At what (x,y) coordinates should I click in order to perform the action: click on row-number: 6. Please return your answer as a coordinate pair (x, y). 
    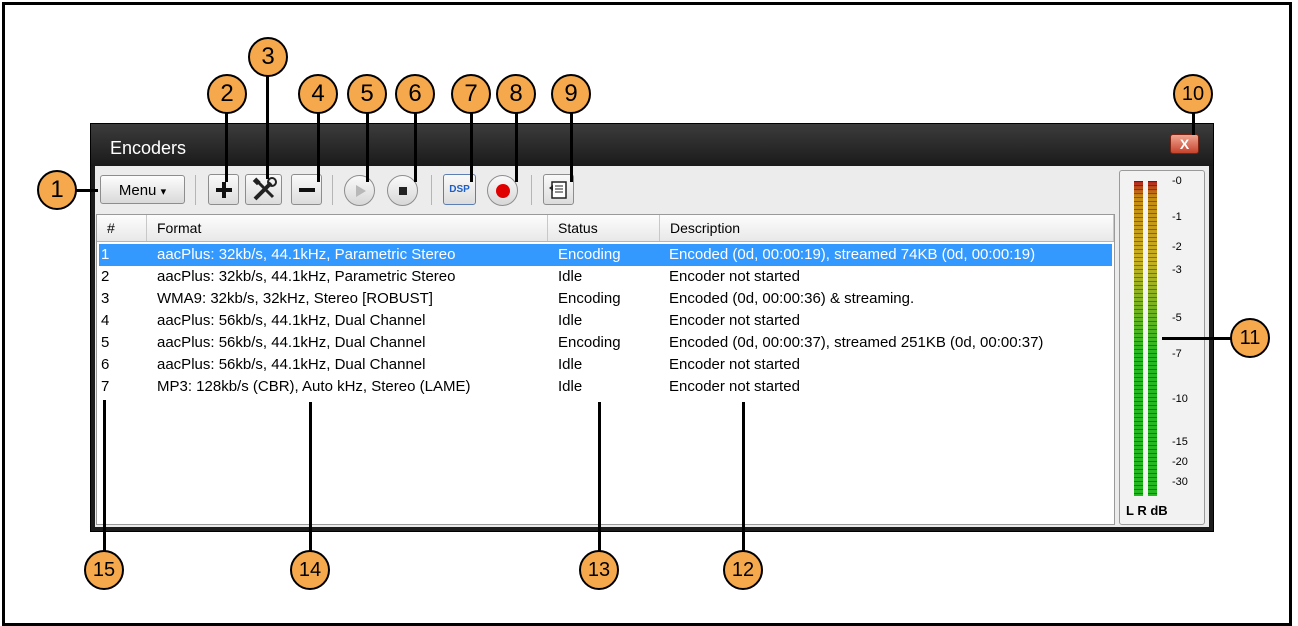
    Looking at the image, I should click on (105, 364).